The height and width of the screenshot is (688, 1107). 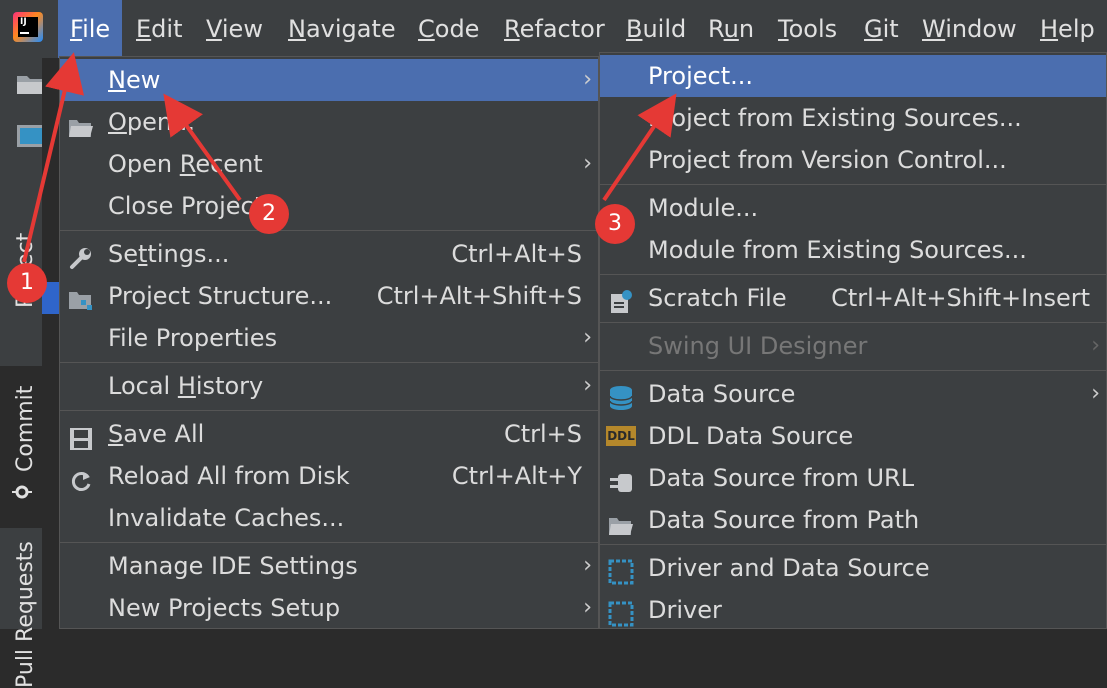 I want to click on menu-refactor: Refactor, so click(x=554, y=29).